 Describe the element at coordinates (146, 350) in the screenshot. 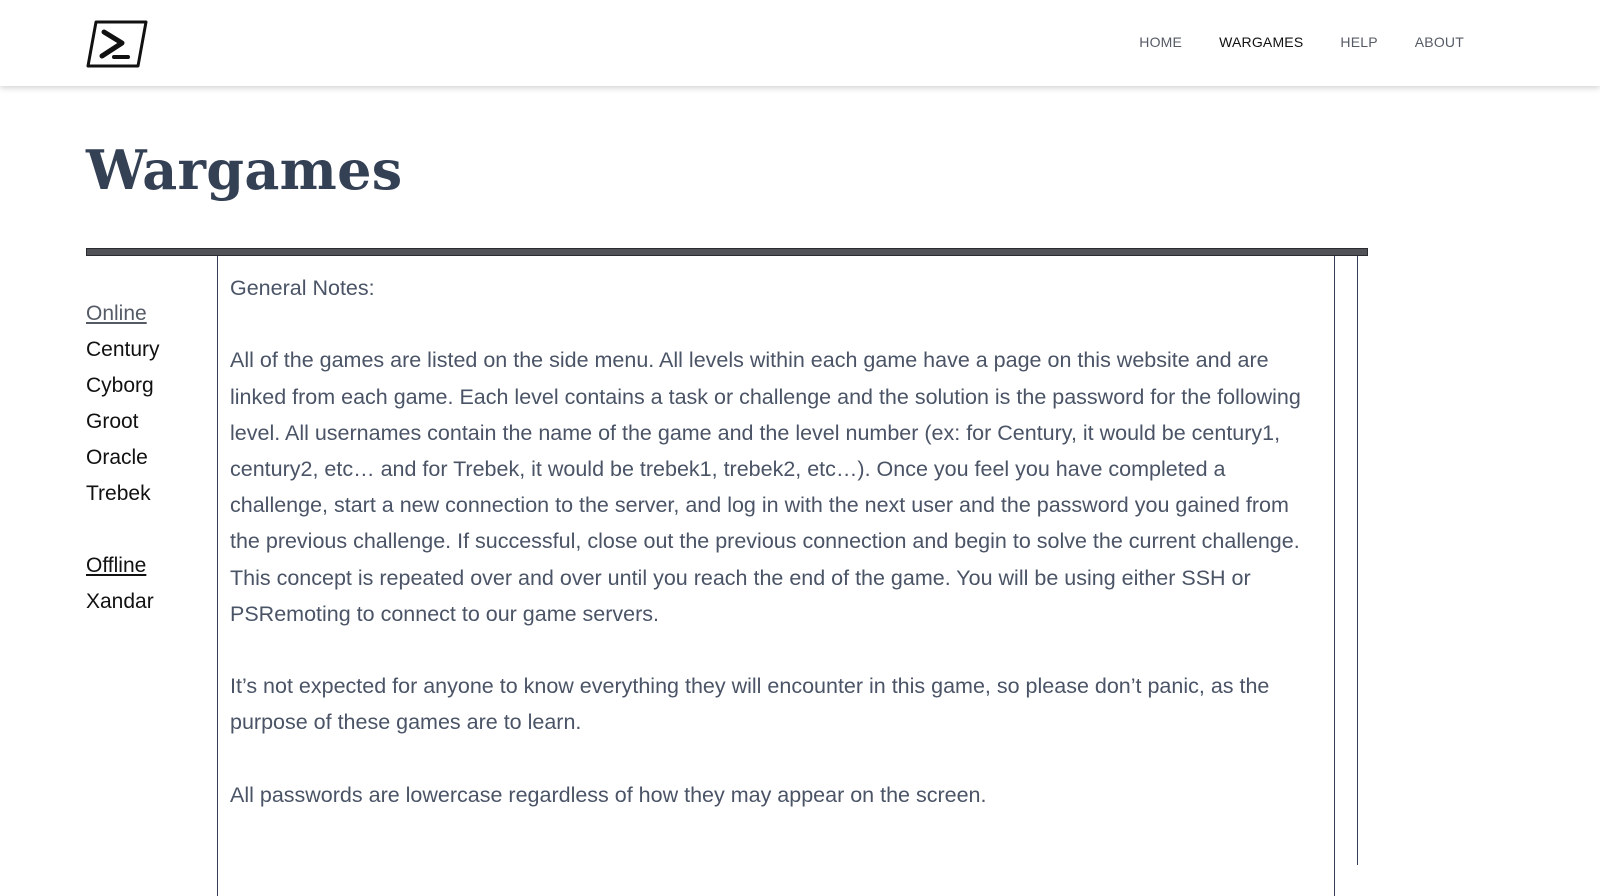

I see `sidebar-item-century: Century` at that location.